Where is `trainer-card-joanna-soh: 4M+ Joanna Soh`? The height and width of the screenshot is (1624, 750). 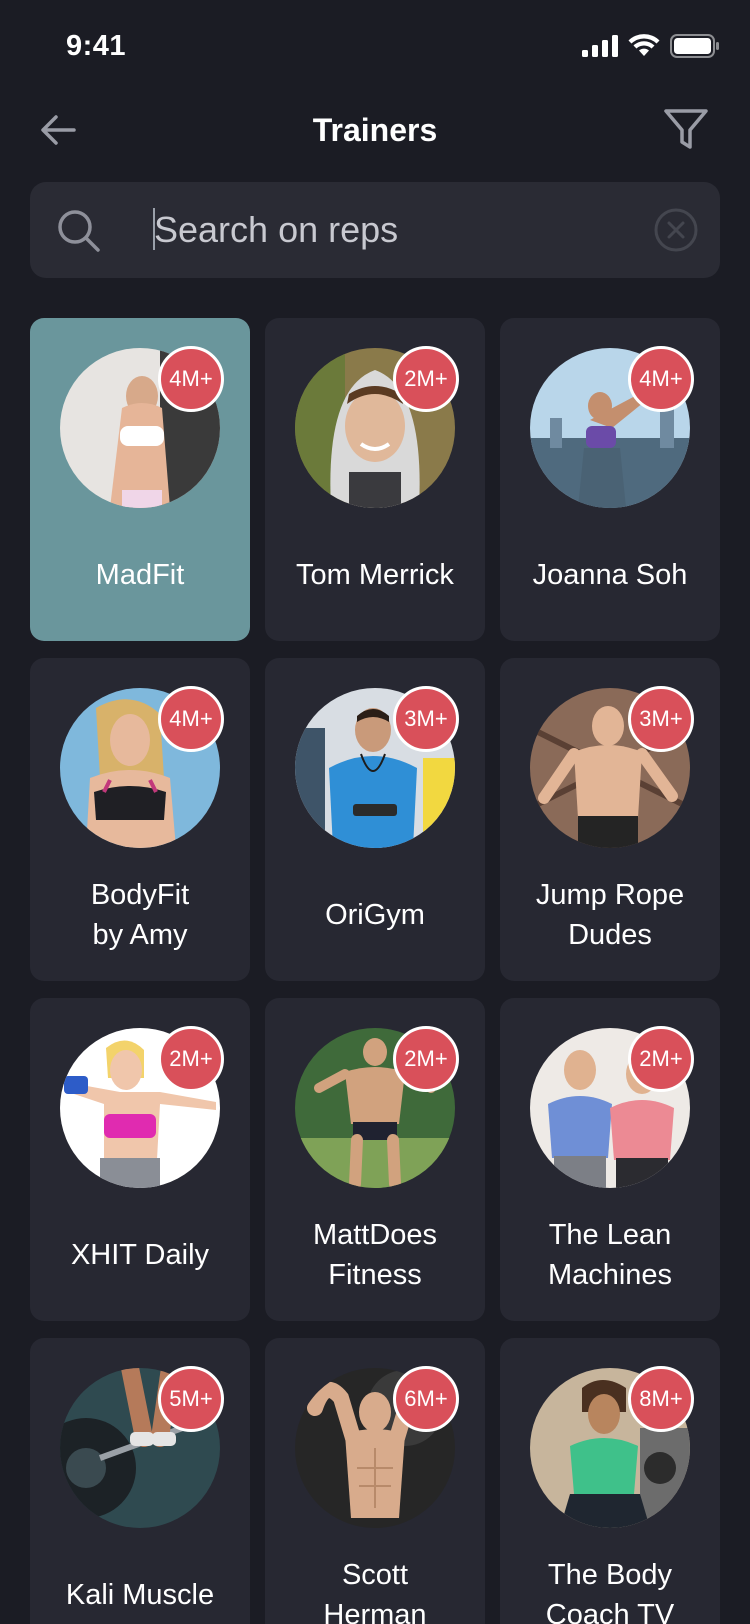 trainer-card-joanna-soh: 4M+ Joanna Soh is located at coordinates (610, 479).